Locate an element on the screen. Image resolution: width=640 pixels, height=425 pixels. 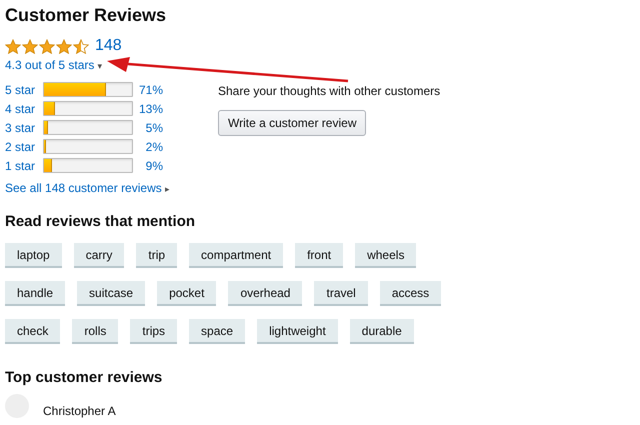
section-title: Top customer reviews is located at coordinates (84, 378).